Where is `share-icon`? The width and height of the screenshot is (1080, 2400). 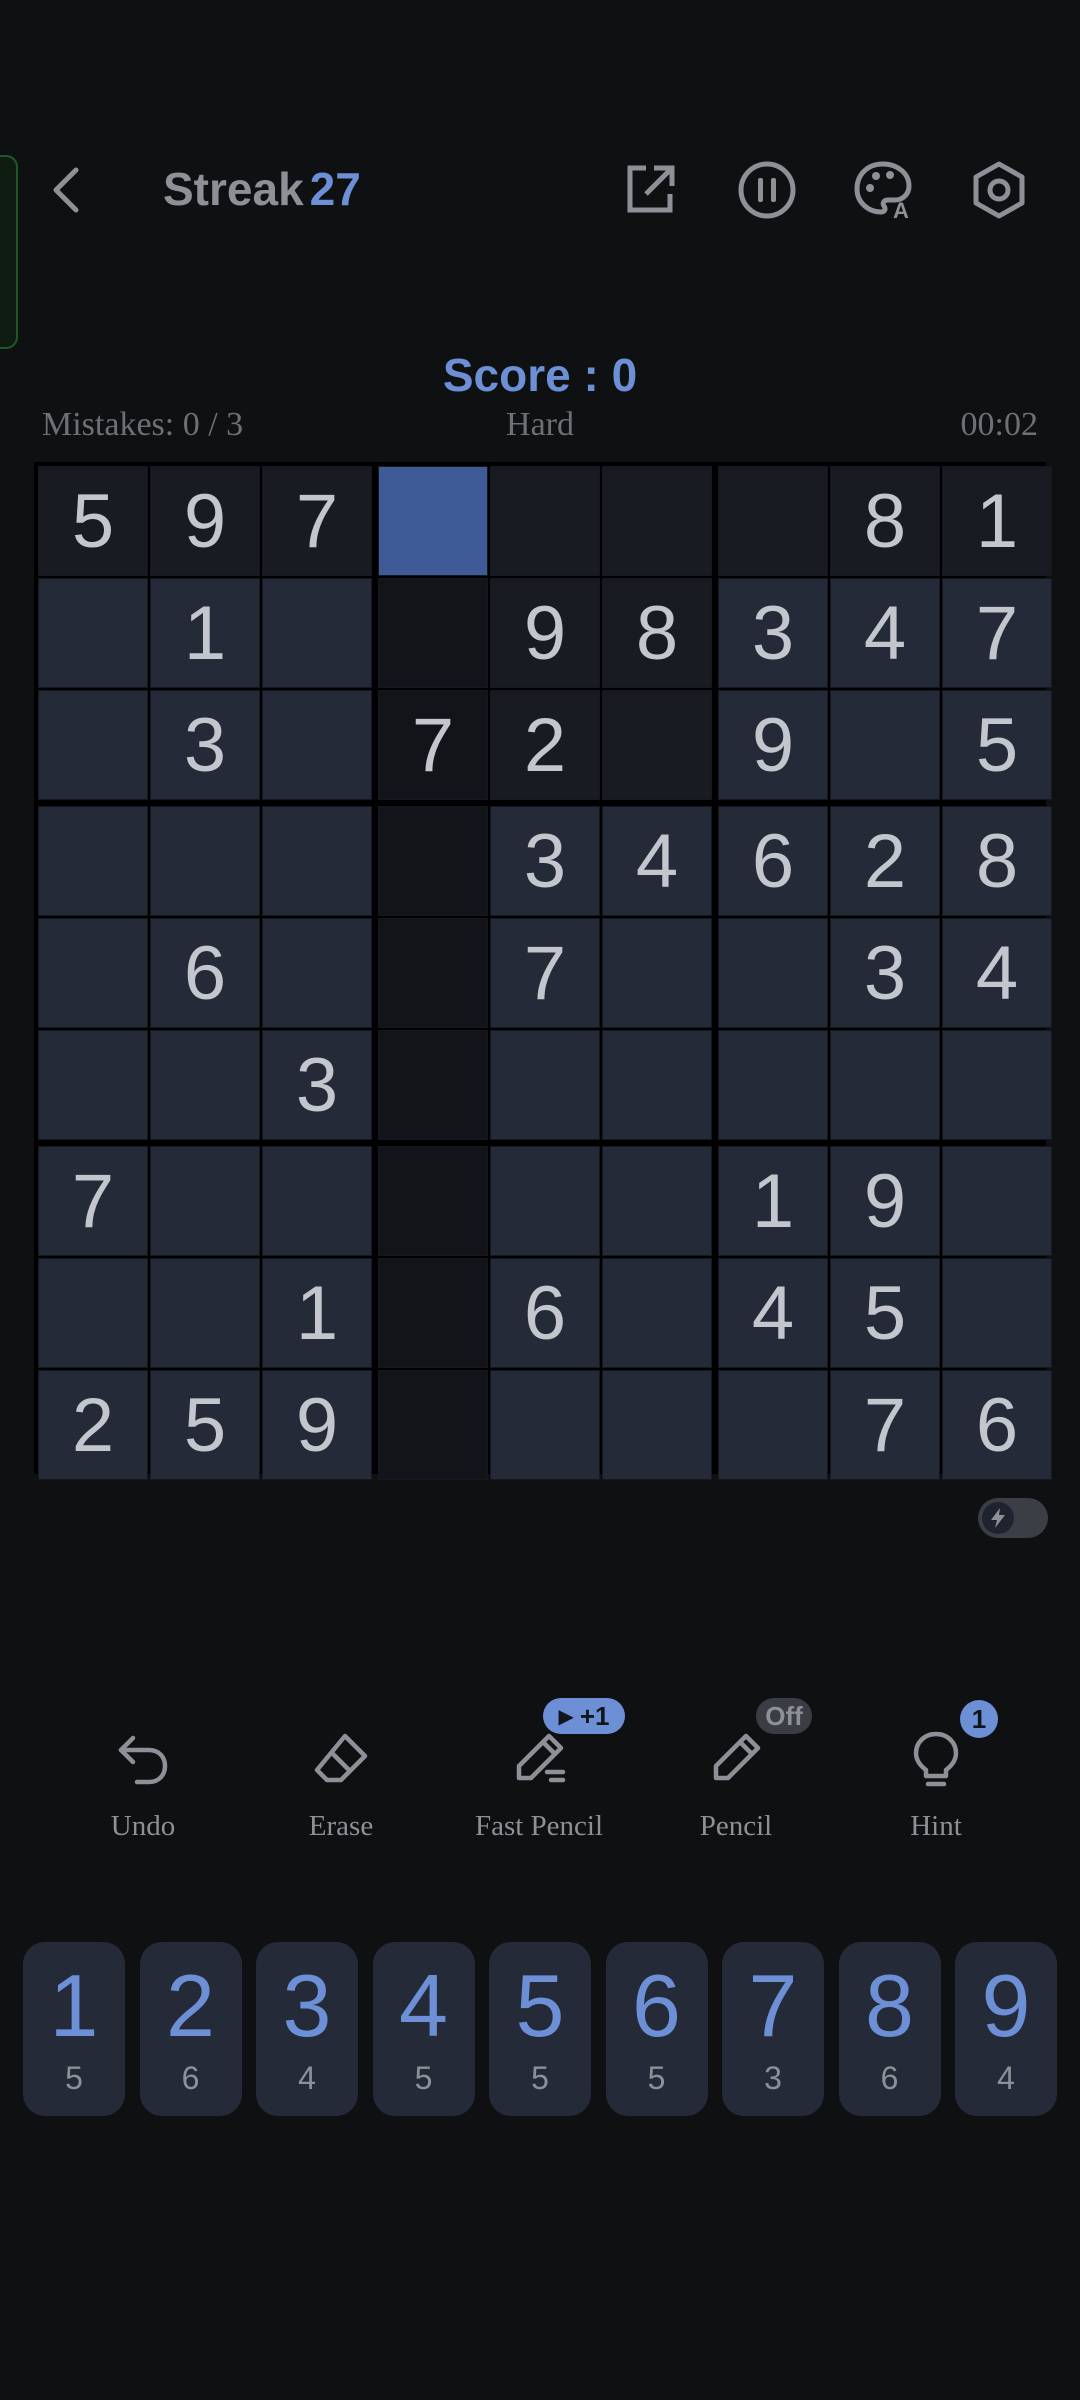 share-icon is located at coordinates (650, 190).